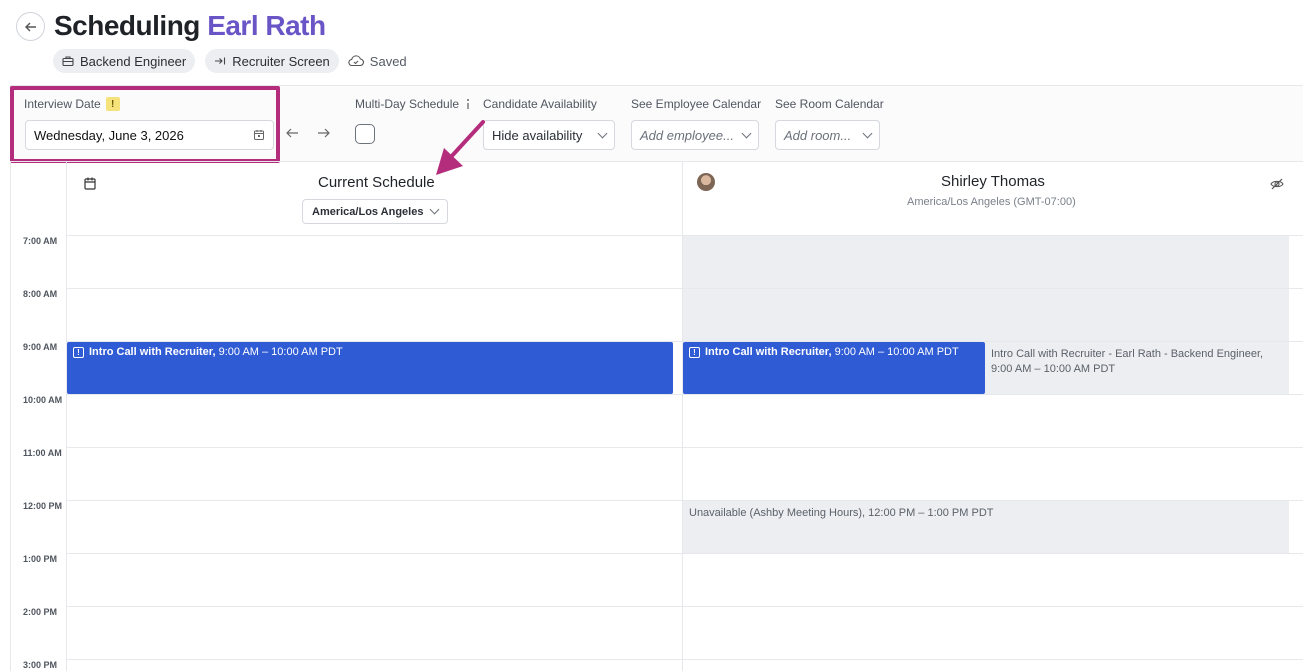 The height and width of the screenshot is (671, 1303). I want to click on multi-day-label: Multi-Day Schedule, so click(413, 104).